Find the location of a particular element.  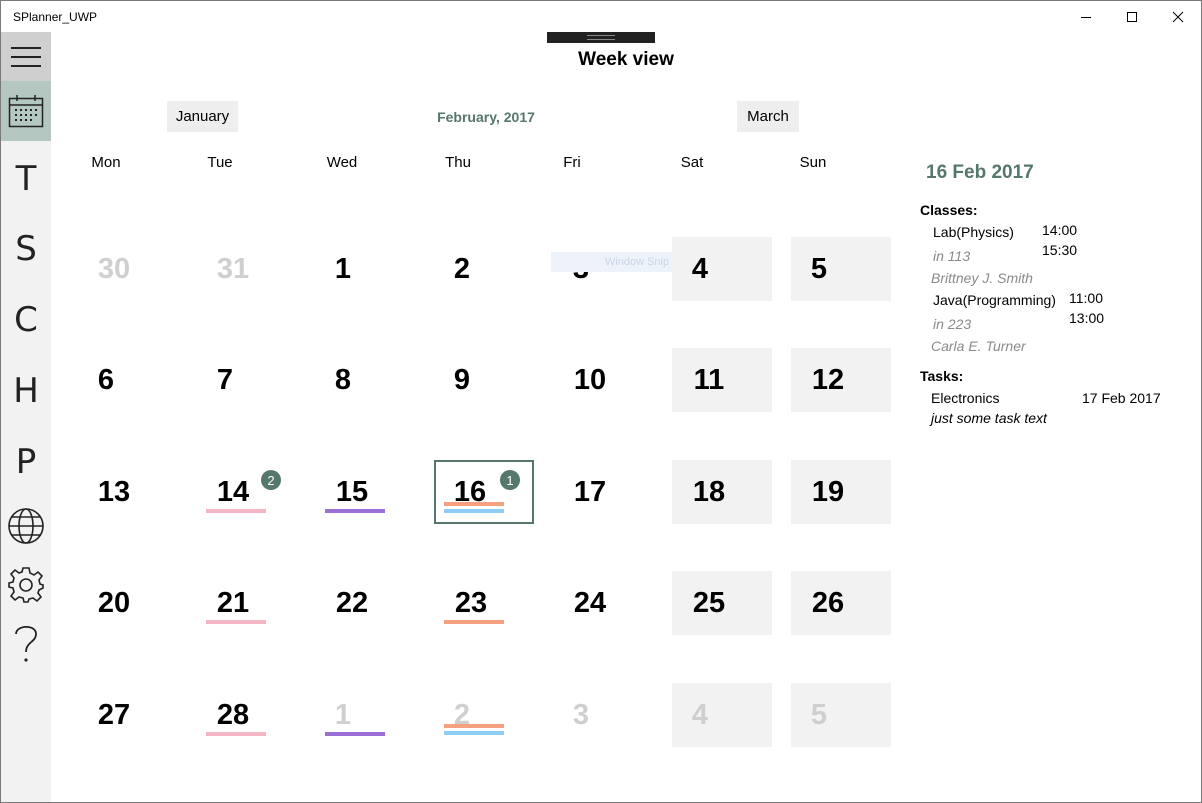

day-number: 20 is located at coordinates (114, 603).